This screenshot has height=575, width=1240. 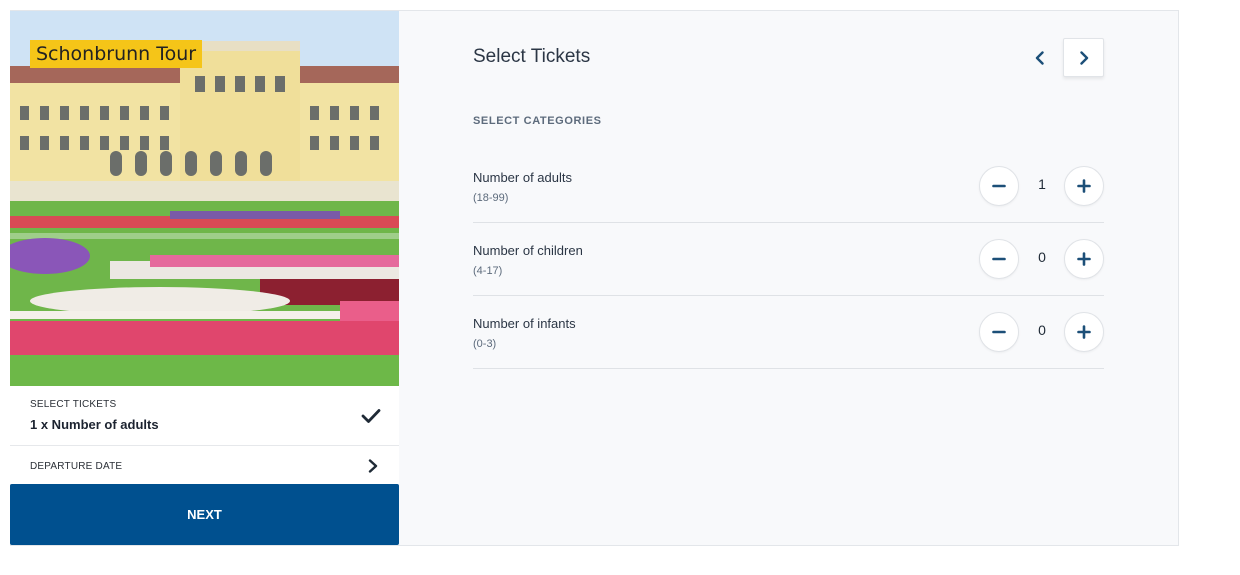 I want to click on summary-departure-date-label: DEPARTURE DATE, so click(x=76, y=466).